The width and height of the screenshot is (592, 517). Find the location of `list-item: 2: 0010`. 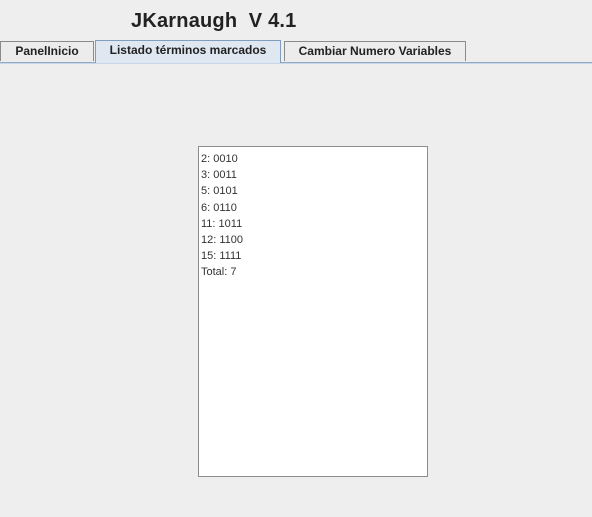

list-item: 2: 0010 is located at coordinates (219, 159).